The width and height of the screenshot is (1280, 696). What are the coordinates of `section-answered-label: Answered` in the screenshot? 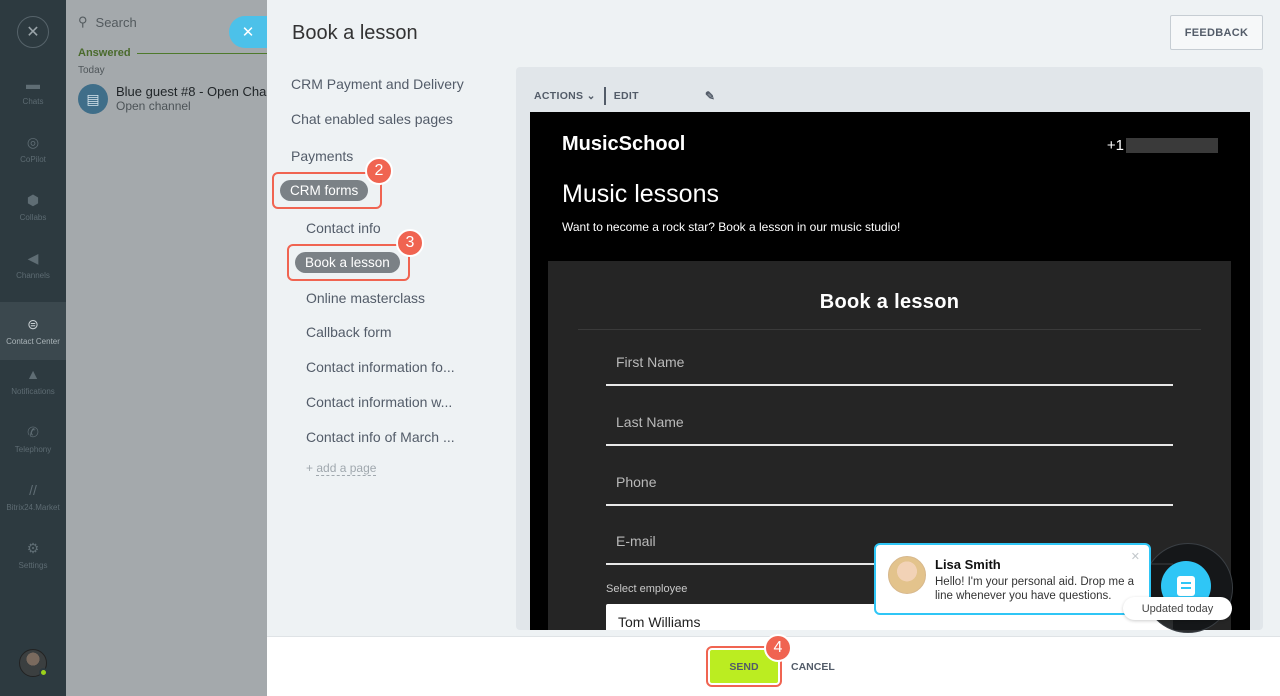 It's located at (104, 53).